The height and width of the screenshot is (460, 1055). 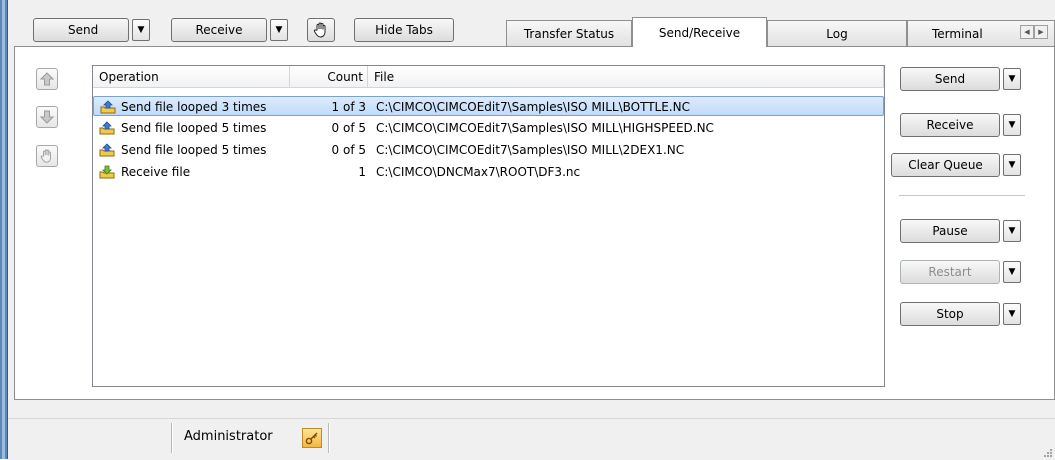 I want to click on column-header-count: Count, so click(x=329, y=77).